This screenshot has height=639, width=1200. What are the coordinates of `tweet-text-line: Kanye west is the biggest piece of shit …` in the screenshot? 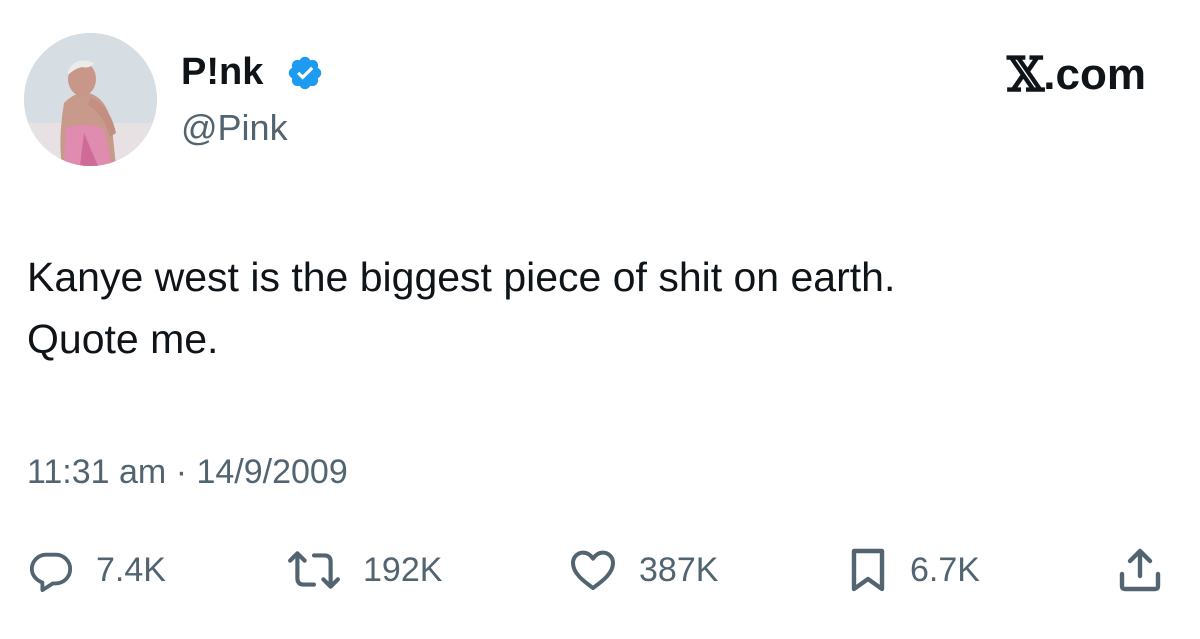 It's located at (461, 277).